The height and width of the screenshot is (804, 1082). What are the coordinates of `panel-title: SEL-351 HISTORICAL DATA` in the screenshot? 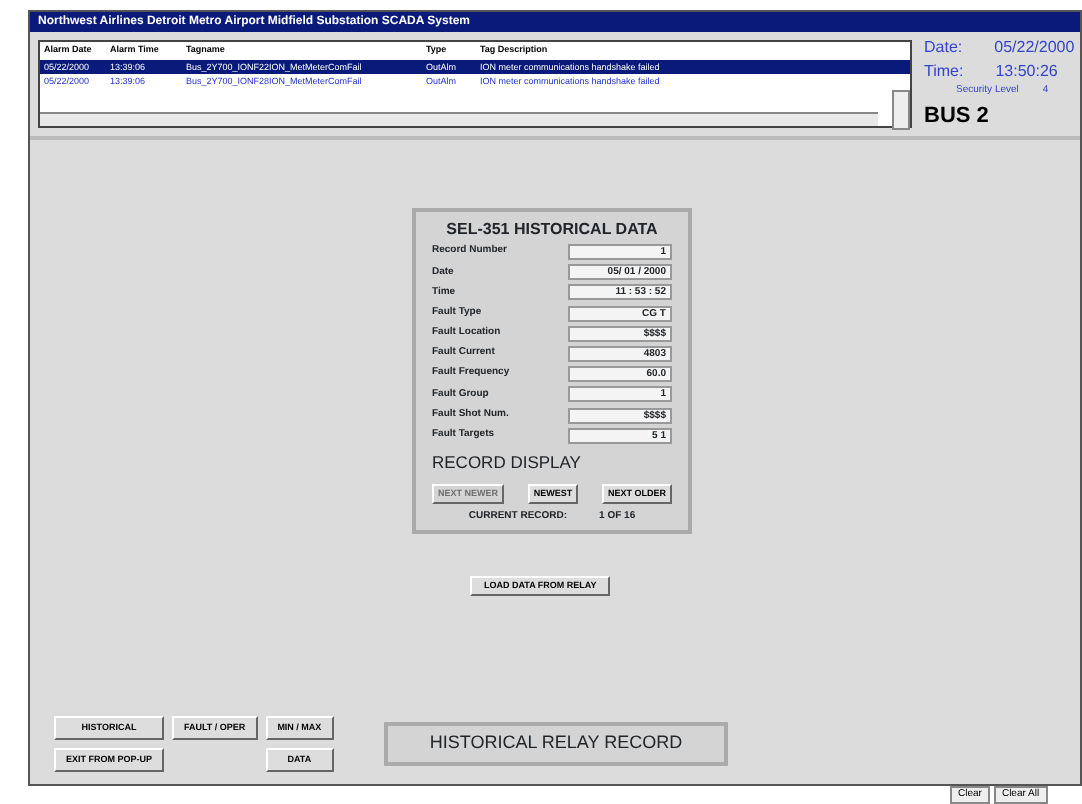 It's located at (552, 230).